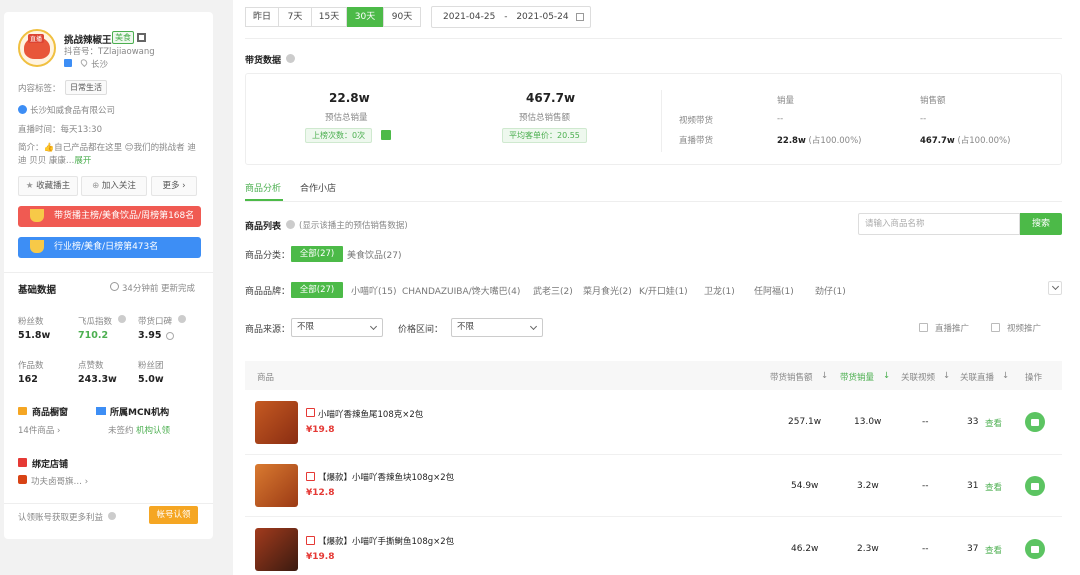  I want to click on expand-link: 展开, so click(82, 161).